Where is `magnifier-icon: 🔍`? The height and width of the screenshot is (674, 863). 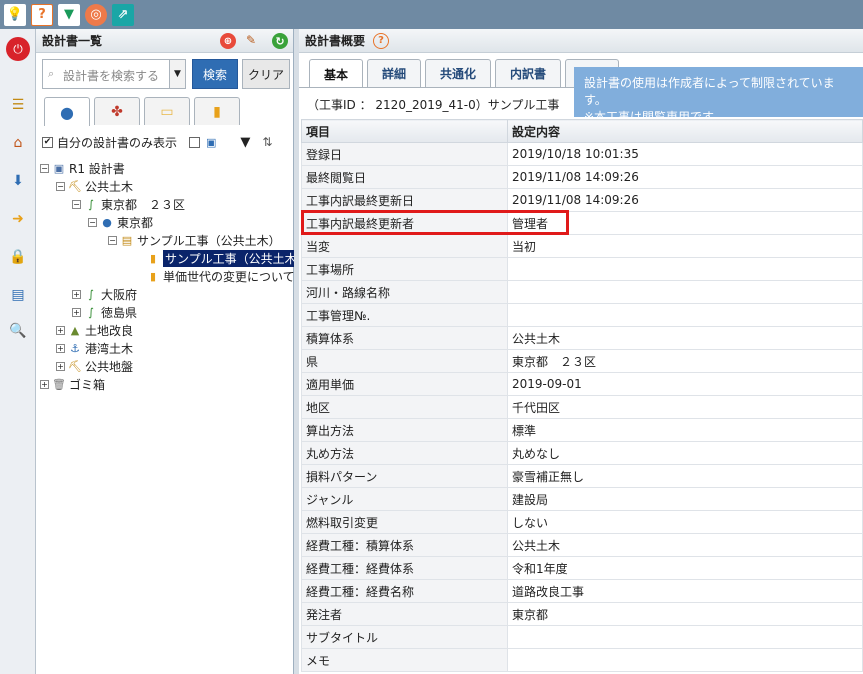
magnifier-icon: 🔍 is located at coordinates (18, 331).